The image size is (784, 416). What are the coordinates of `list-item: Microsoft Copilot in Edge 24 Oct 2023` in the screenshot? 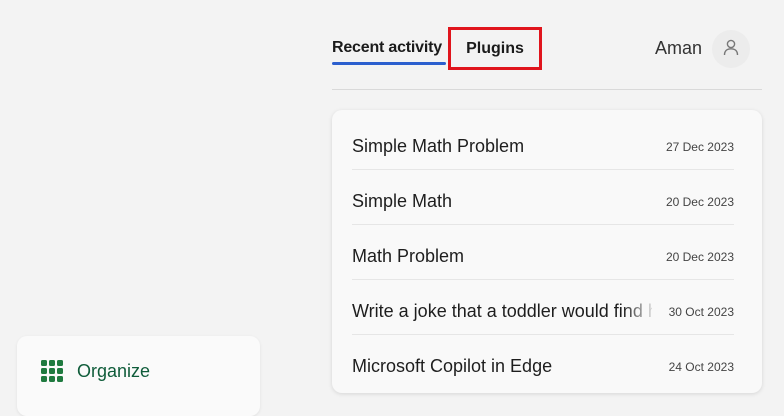 It's located at (543, 362).